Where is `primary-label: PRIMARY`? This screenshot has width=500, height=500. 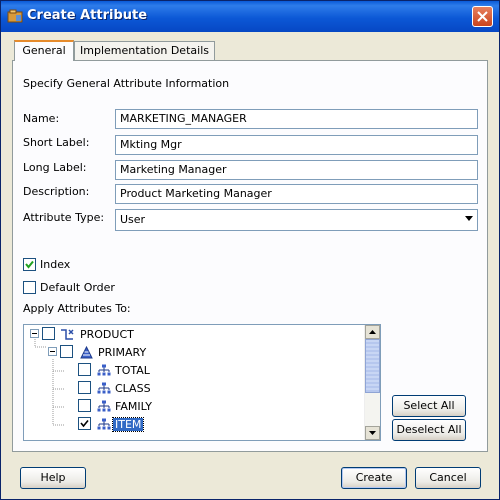 primary-label: PRIMARY is located at coordinates (122, 352).